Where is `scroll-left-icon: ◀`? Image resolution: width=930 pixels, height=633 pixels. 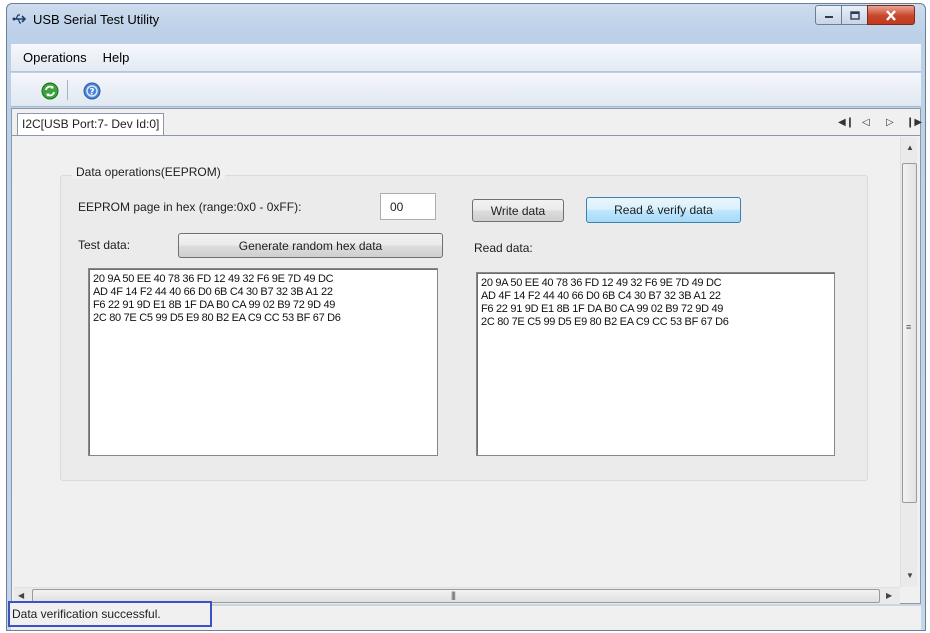 scroll-left-icon: ◀ is located at coordinates (21, 595).